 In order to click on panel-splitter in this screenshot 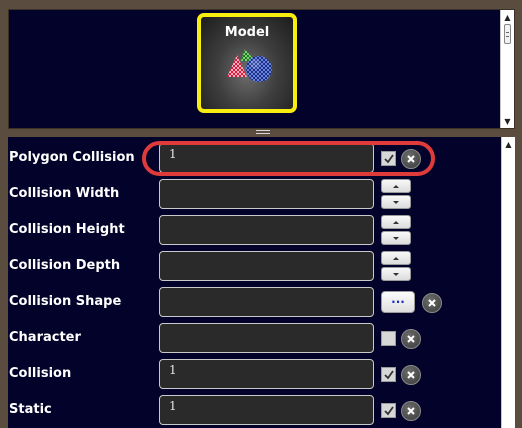, I will do `click(261, 133)`.